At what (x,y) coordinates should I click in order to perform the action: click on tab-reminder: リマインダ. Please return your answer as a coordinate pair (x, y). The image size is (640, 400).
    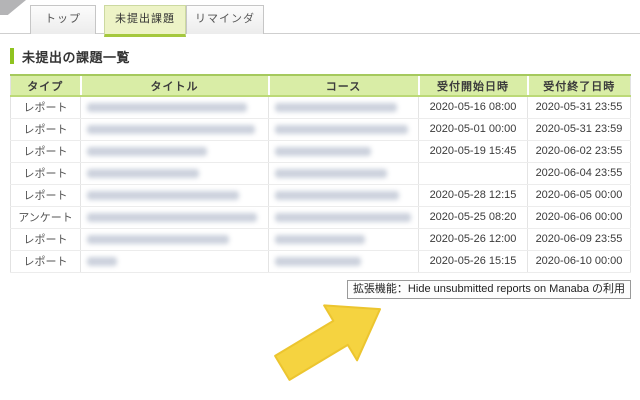
    Looking at the image, I should click on (225, 19).